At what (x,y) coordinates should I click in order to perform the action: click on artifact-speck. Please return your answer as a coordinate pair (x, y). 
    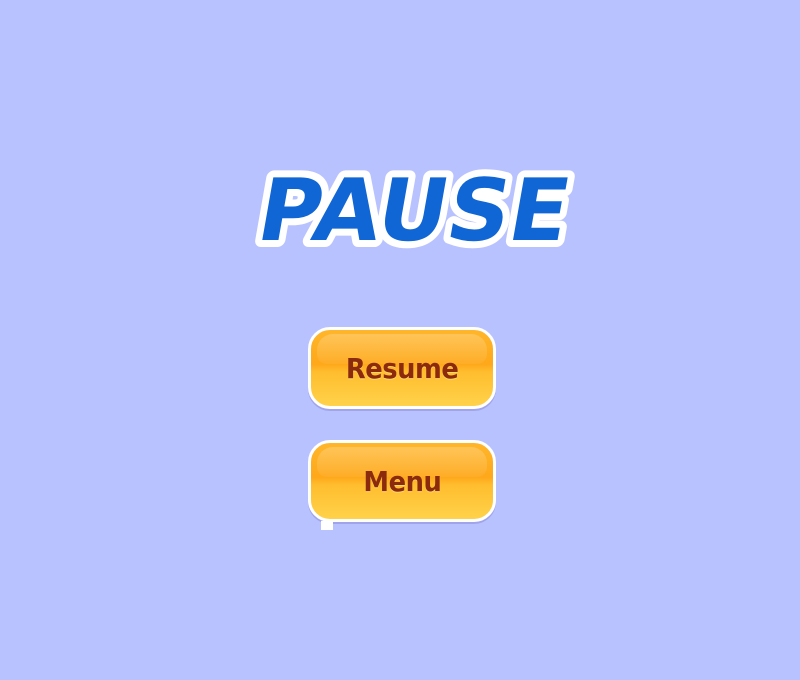
    Looking at the image, I should click on (327, 525).